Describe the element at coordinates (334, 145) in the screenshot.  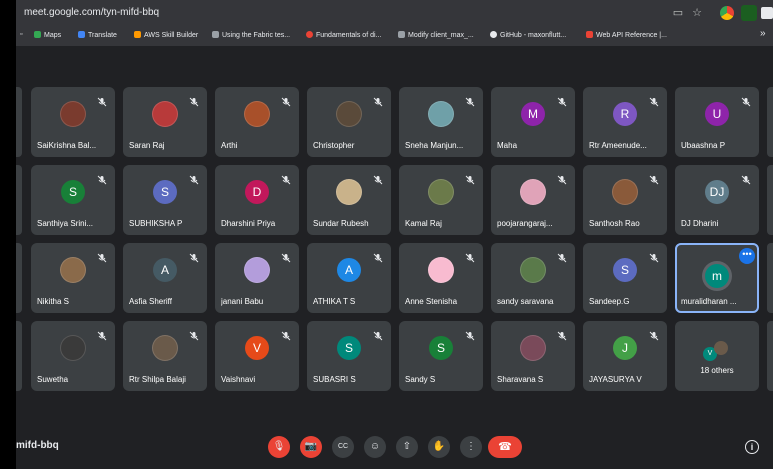
I see `participant-name: Christopher` at that location.